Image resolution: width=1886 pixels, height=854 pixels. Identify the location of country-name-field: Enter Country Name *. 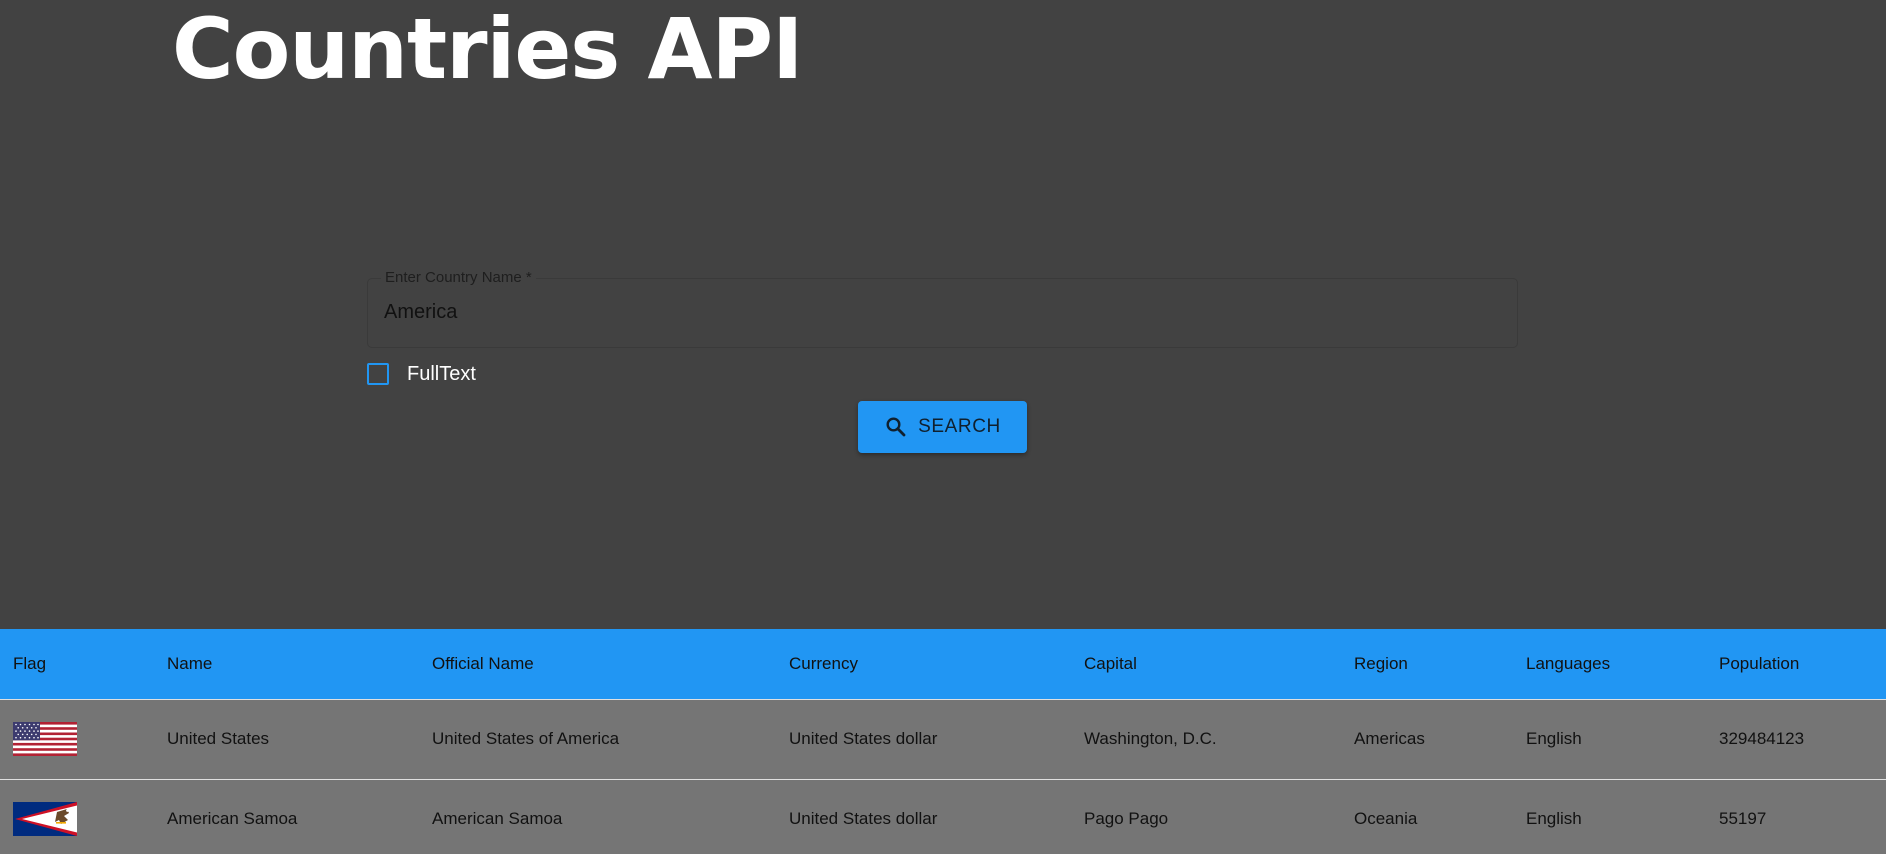
(942, 309).